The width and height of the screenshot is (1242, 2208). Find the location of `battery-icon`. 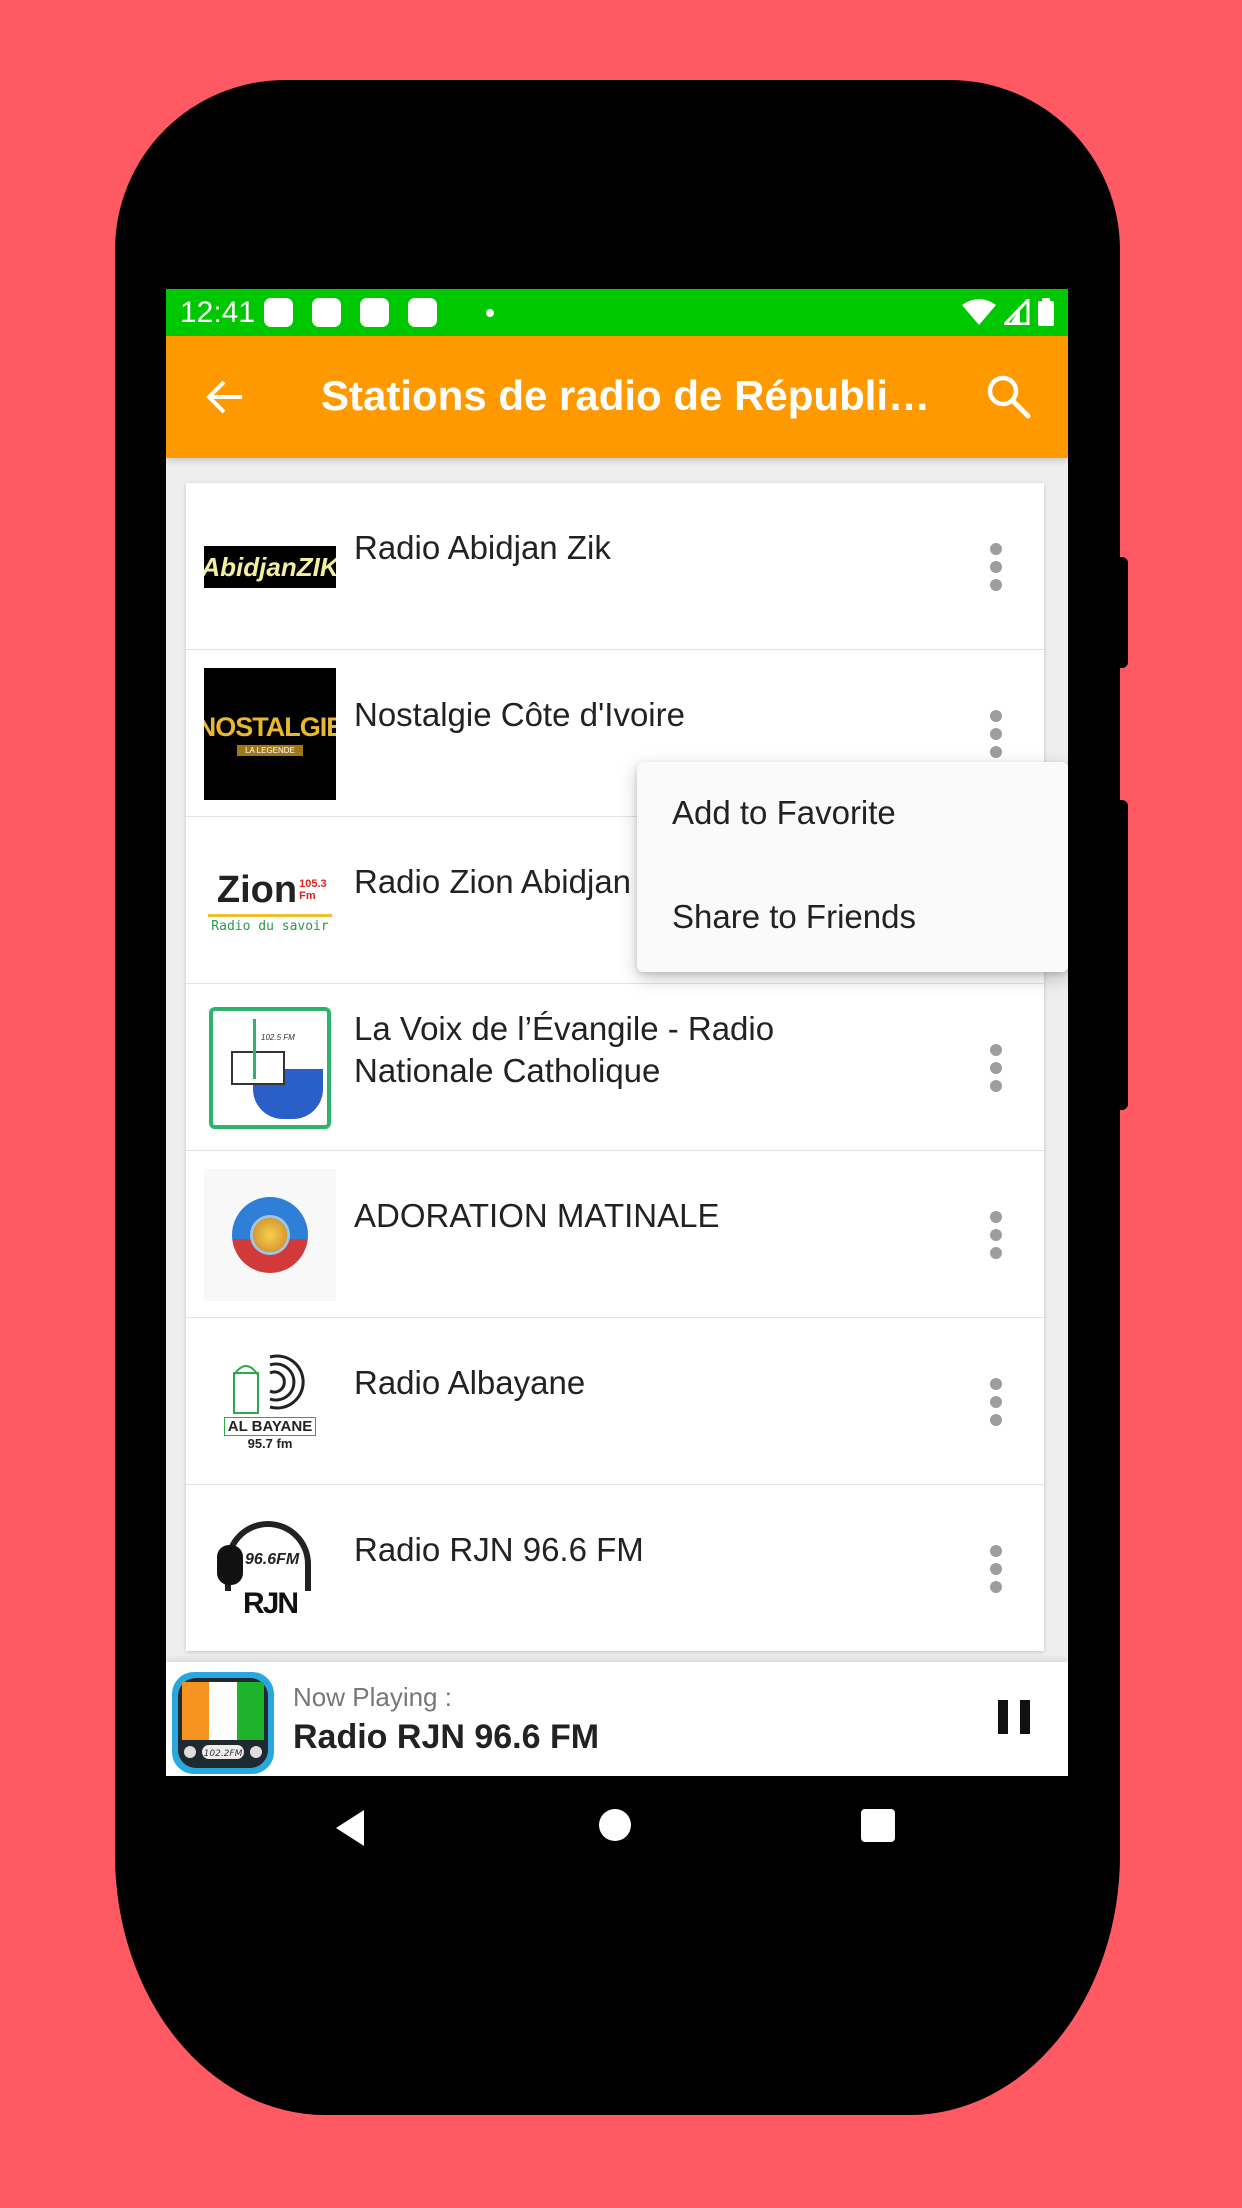

battery-icon is located at coordinates (1046, 312).